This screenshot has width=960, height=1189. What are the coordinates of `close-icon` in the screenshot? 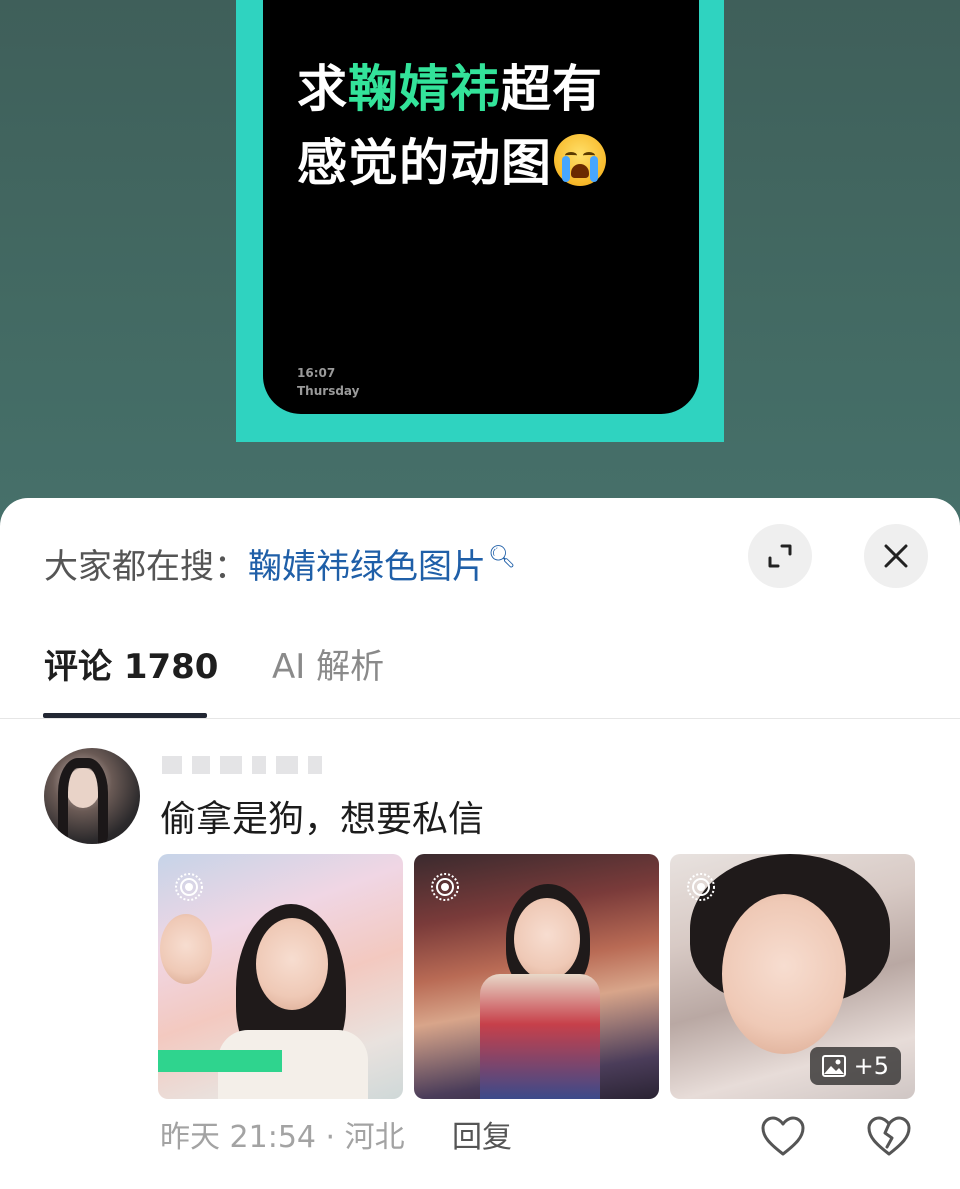 It's located at (896, 556).